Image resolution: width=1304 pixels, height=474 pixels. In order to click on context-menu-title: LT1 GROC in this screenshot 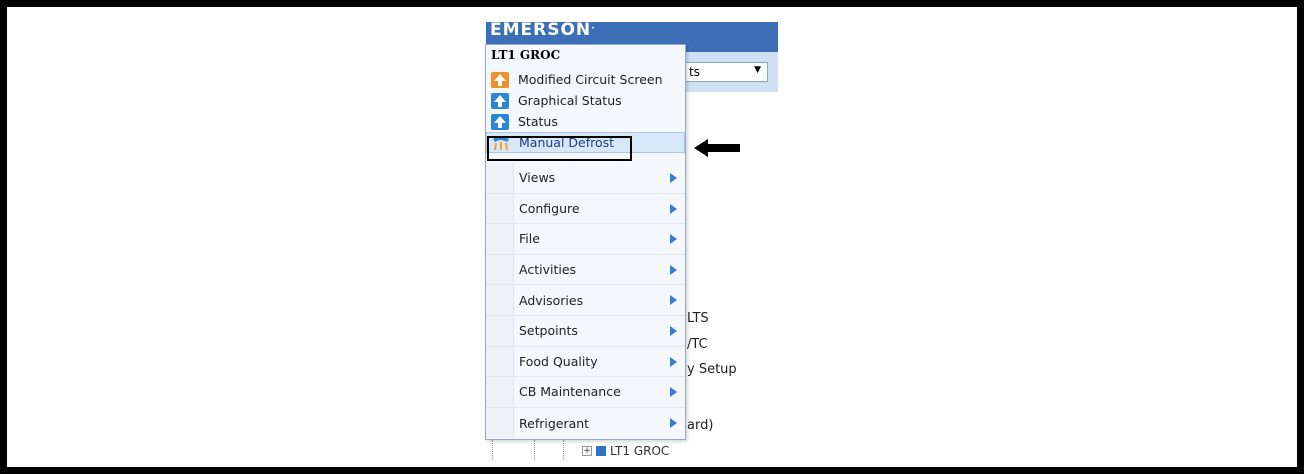, I will do `click(526, 55)`.